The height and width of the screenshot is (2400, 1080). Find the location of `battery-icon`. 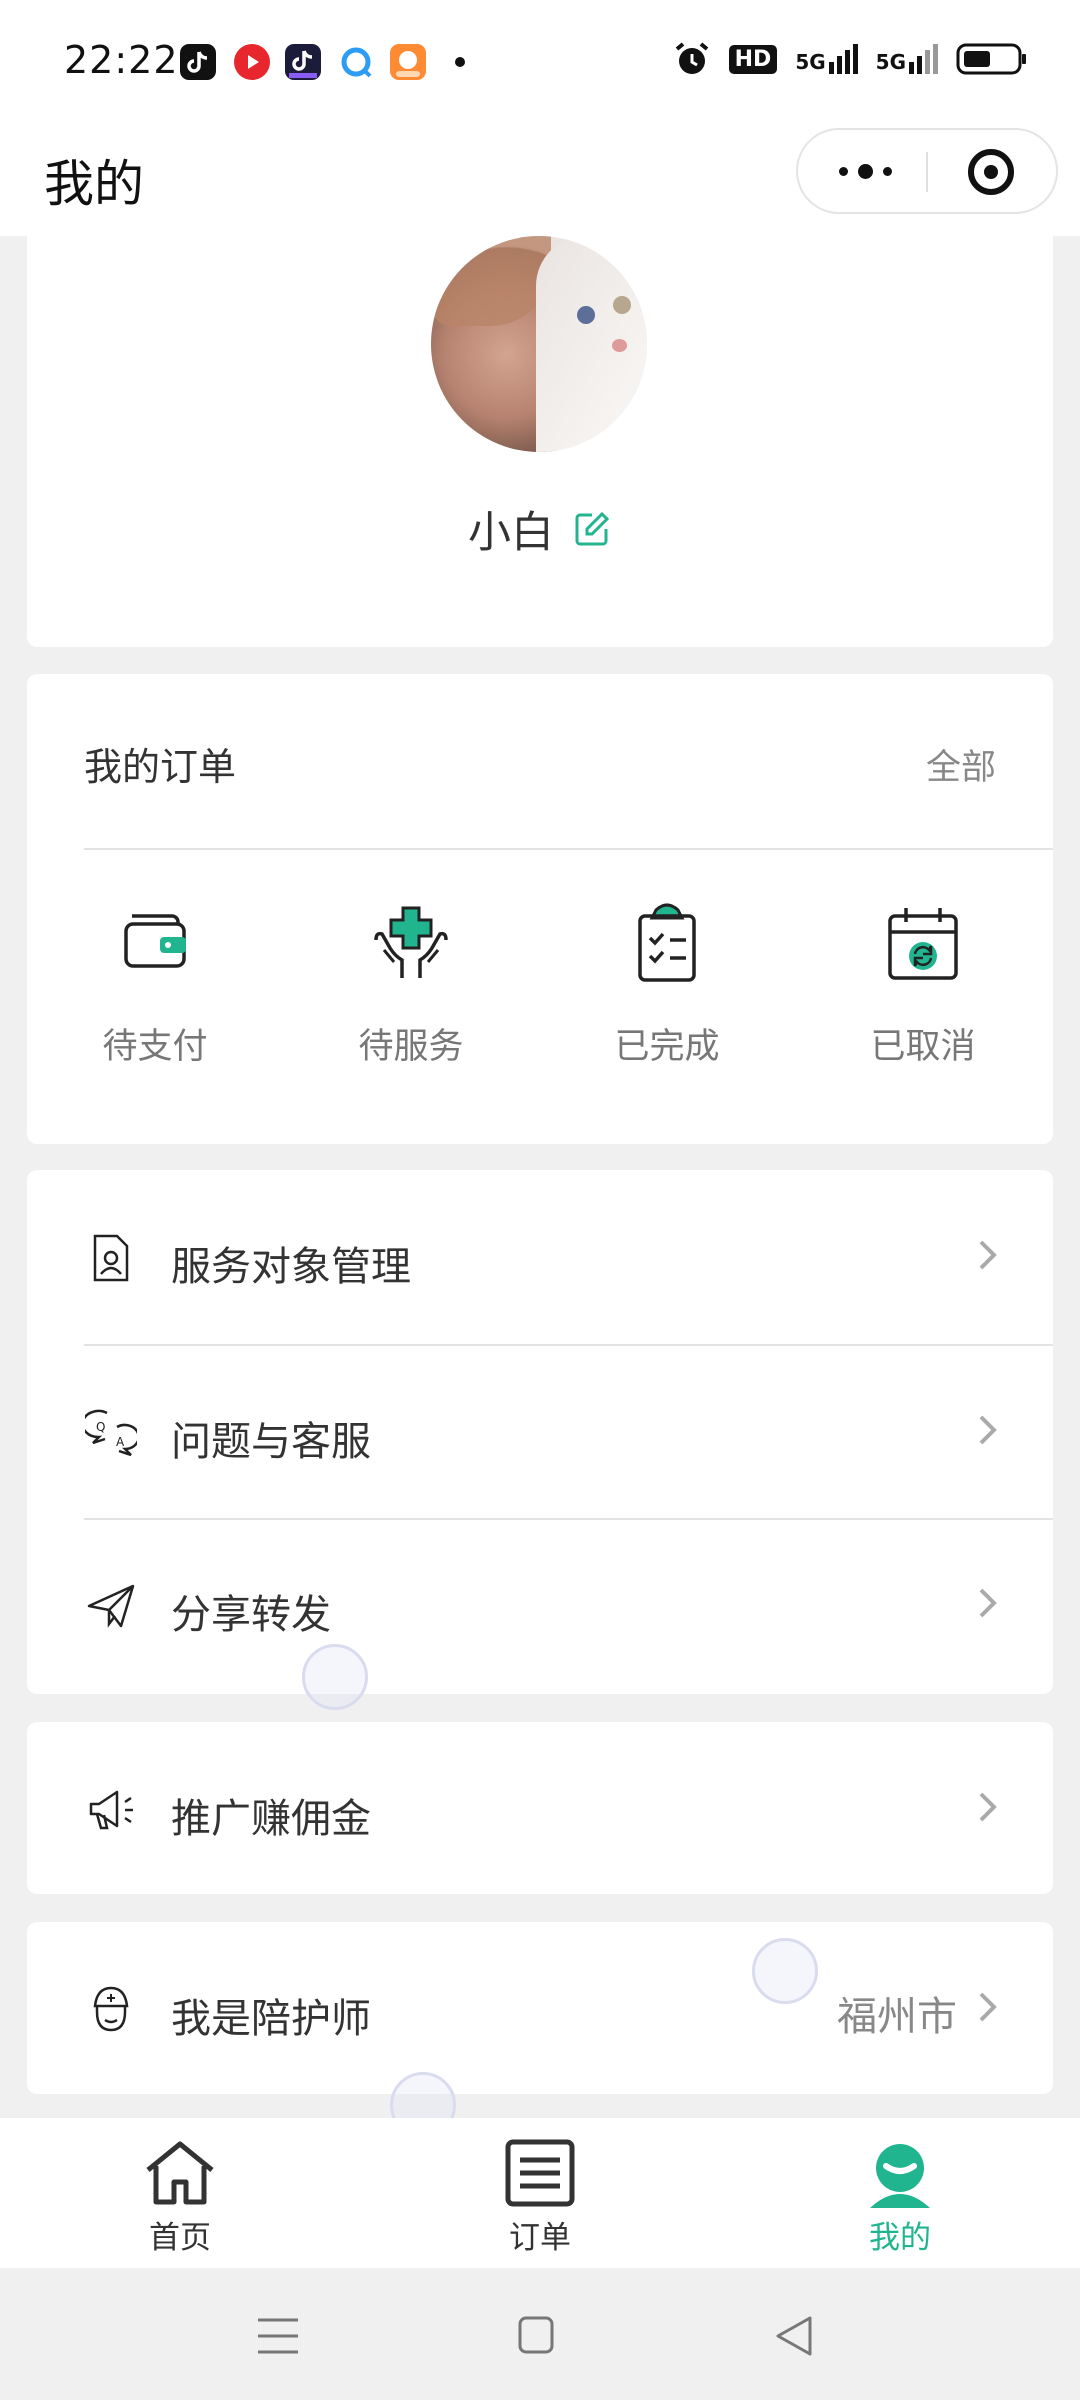

battery-icon is located at coordinates (991, 59).